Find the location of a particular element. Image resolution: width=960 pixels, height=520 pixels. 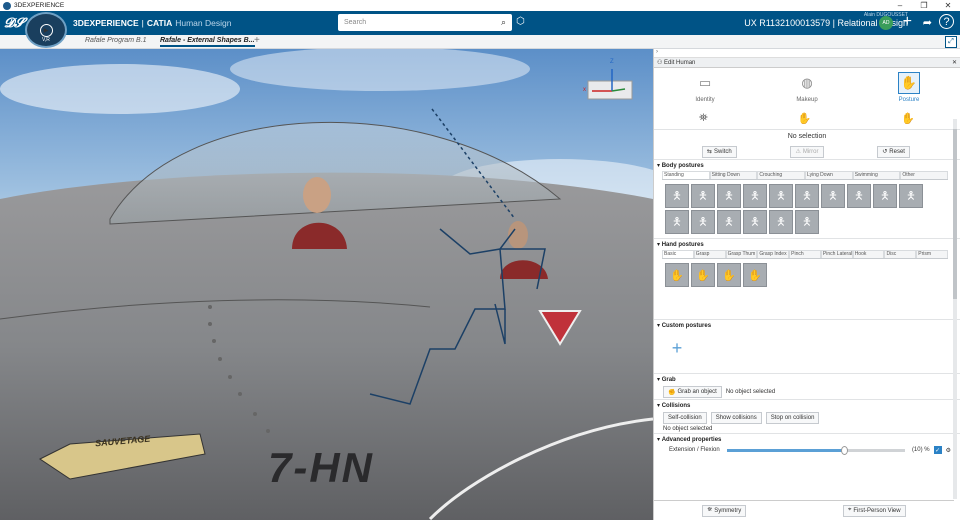

help-icon: ? is located at coordinates (946, 21).